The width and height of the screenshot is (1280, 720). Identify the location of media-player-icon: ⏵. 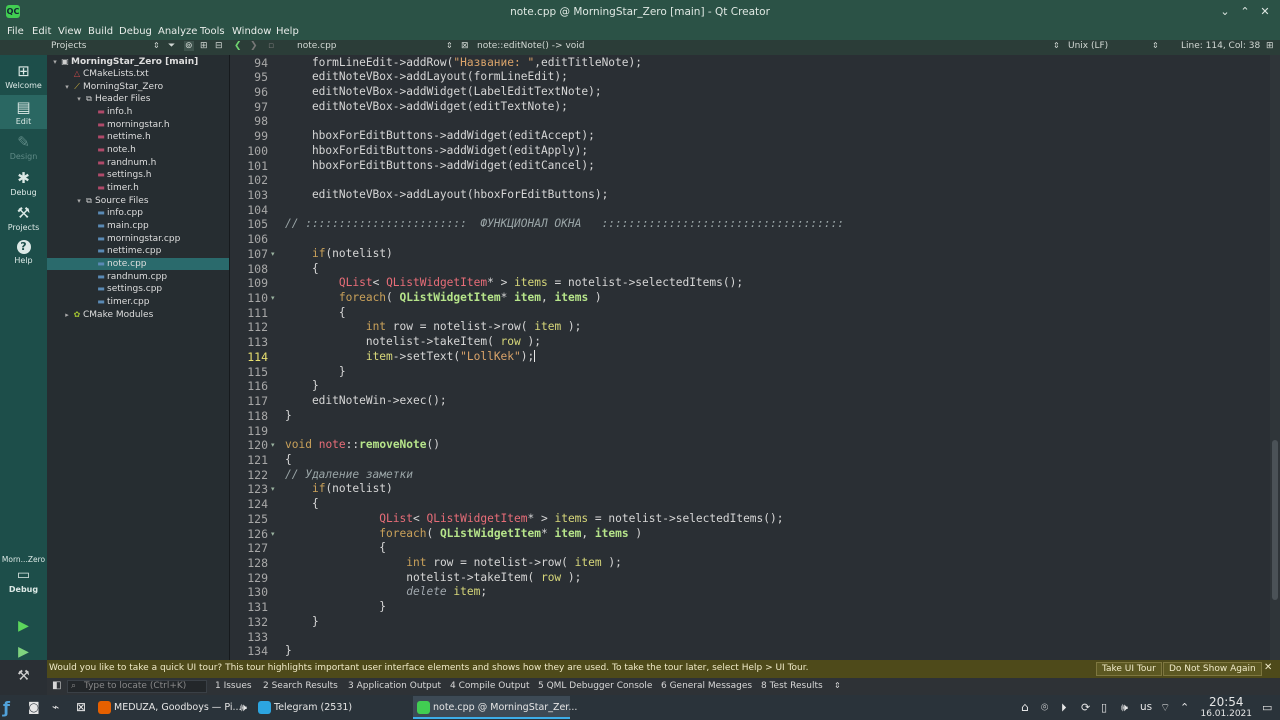
(1064, 707).